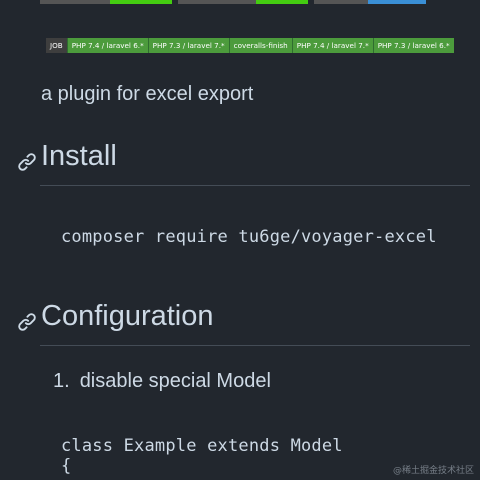  Describe the element at coordinates (61, 381) in the screenshot. I see `step-number: 1.` at that location.